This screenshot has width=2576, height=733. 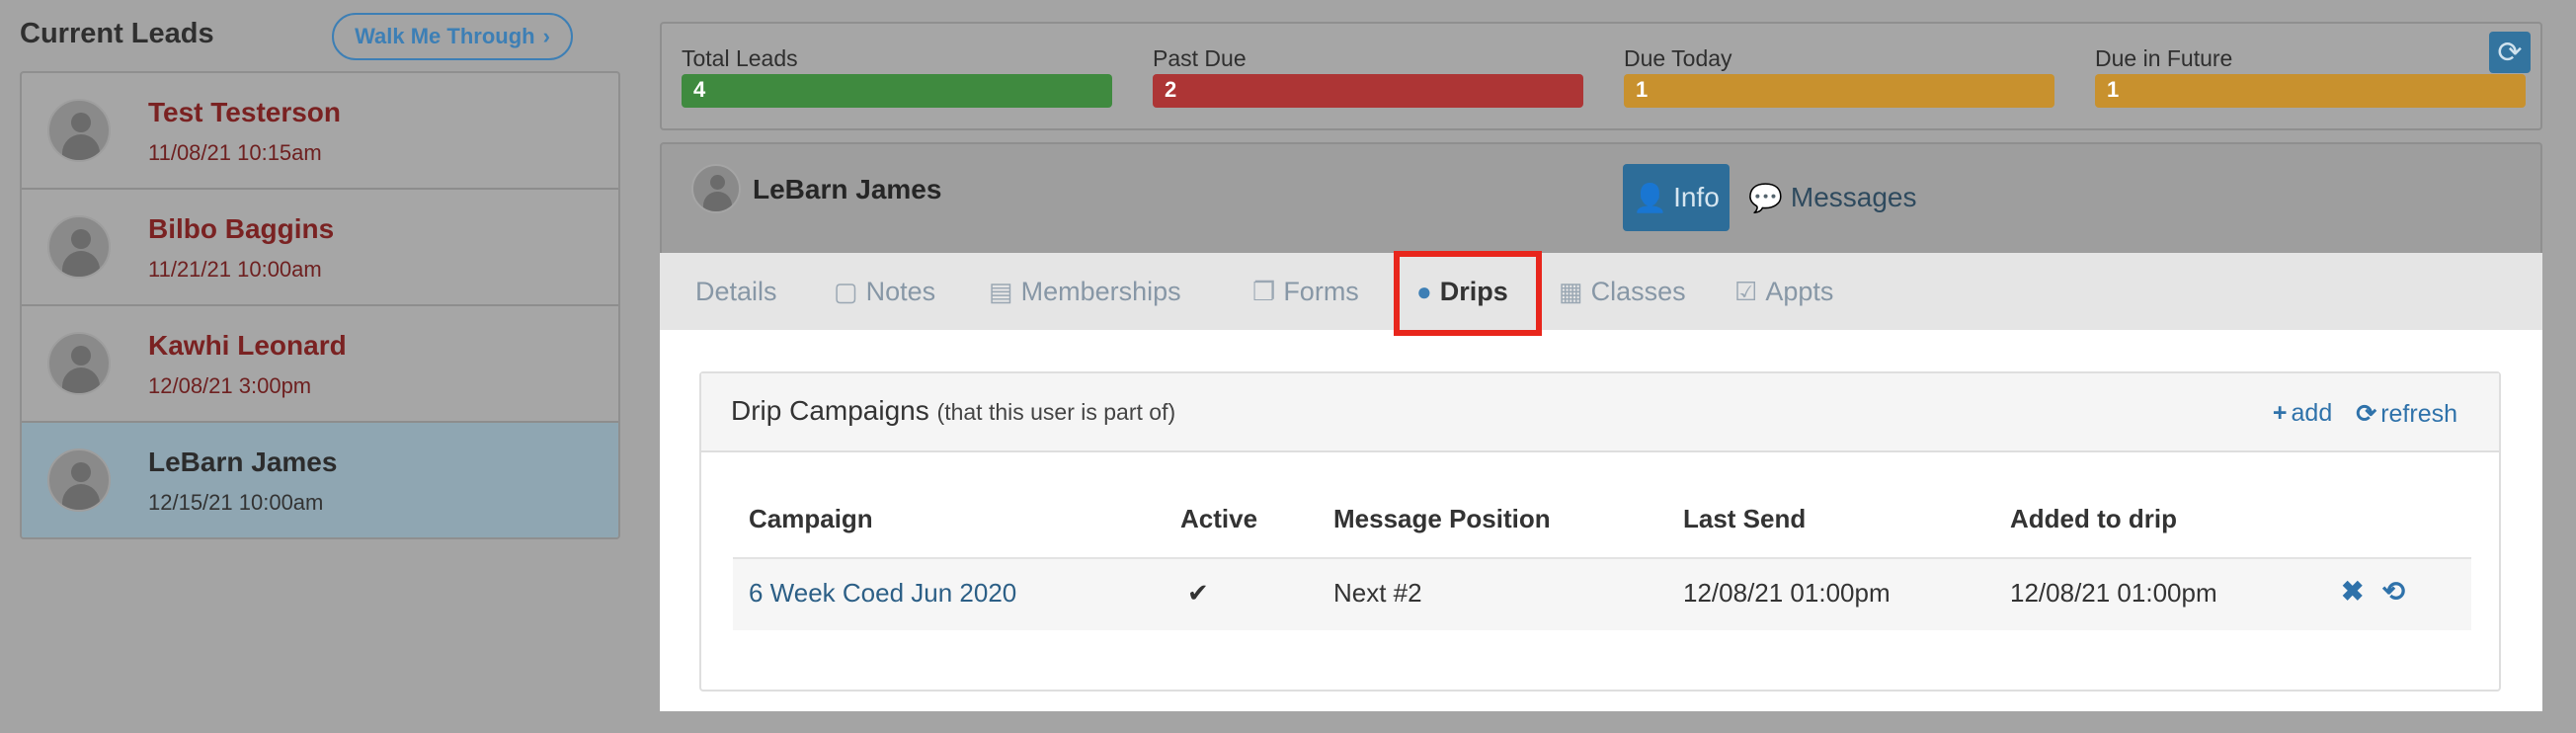 What do you see at coordinates (1601, 198) in the screenshot?
I see `profile-header: LeBarn James 👤 Info 💬 Messages` at bounding box center [1601, 198].